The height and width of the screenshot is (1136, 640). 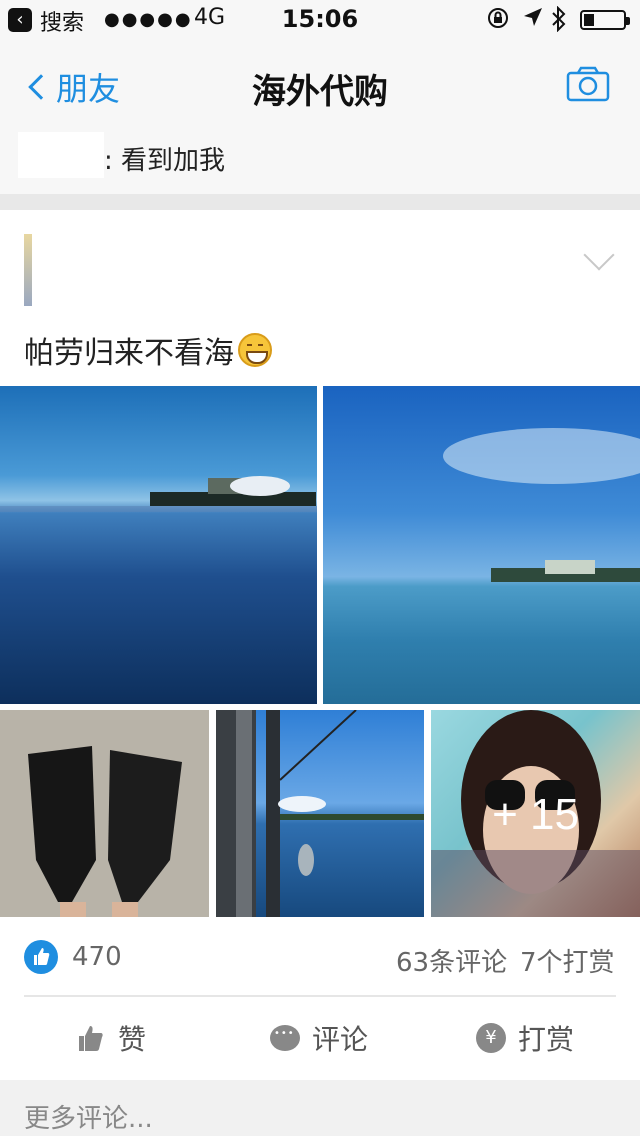 I want to click on page-title: 海外代购, so click(x=320, y=92).